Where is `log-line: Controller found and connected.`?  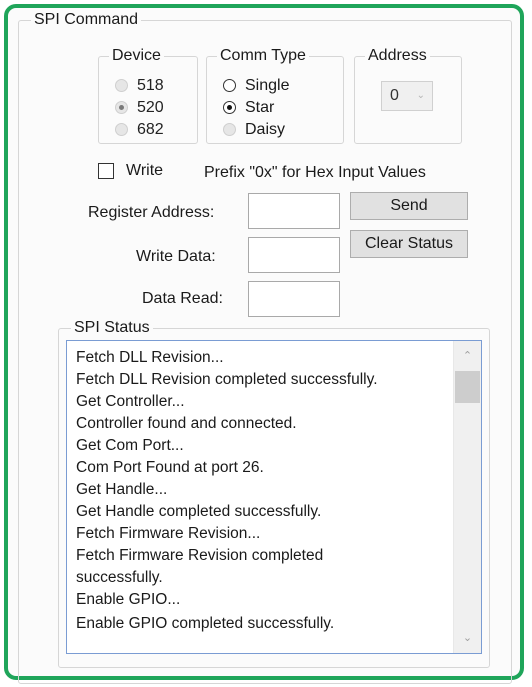 log-line: Controller found and connected. is located at coordinates (186, 423).